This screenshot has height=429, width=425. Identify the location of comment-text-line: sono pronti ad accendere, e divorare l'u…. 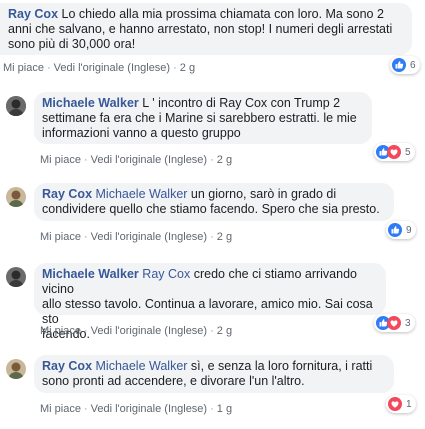
(173, 381).